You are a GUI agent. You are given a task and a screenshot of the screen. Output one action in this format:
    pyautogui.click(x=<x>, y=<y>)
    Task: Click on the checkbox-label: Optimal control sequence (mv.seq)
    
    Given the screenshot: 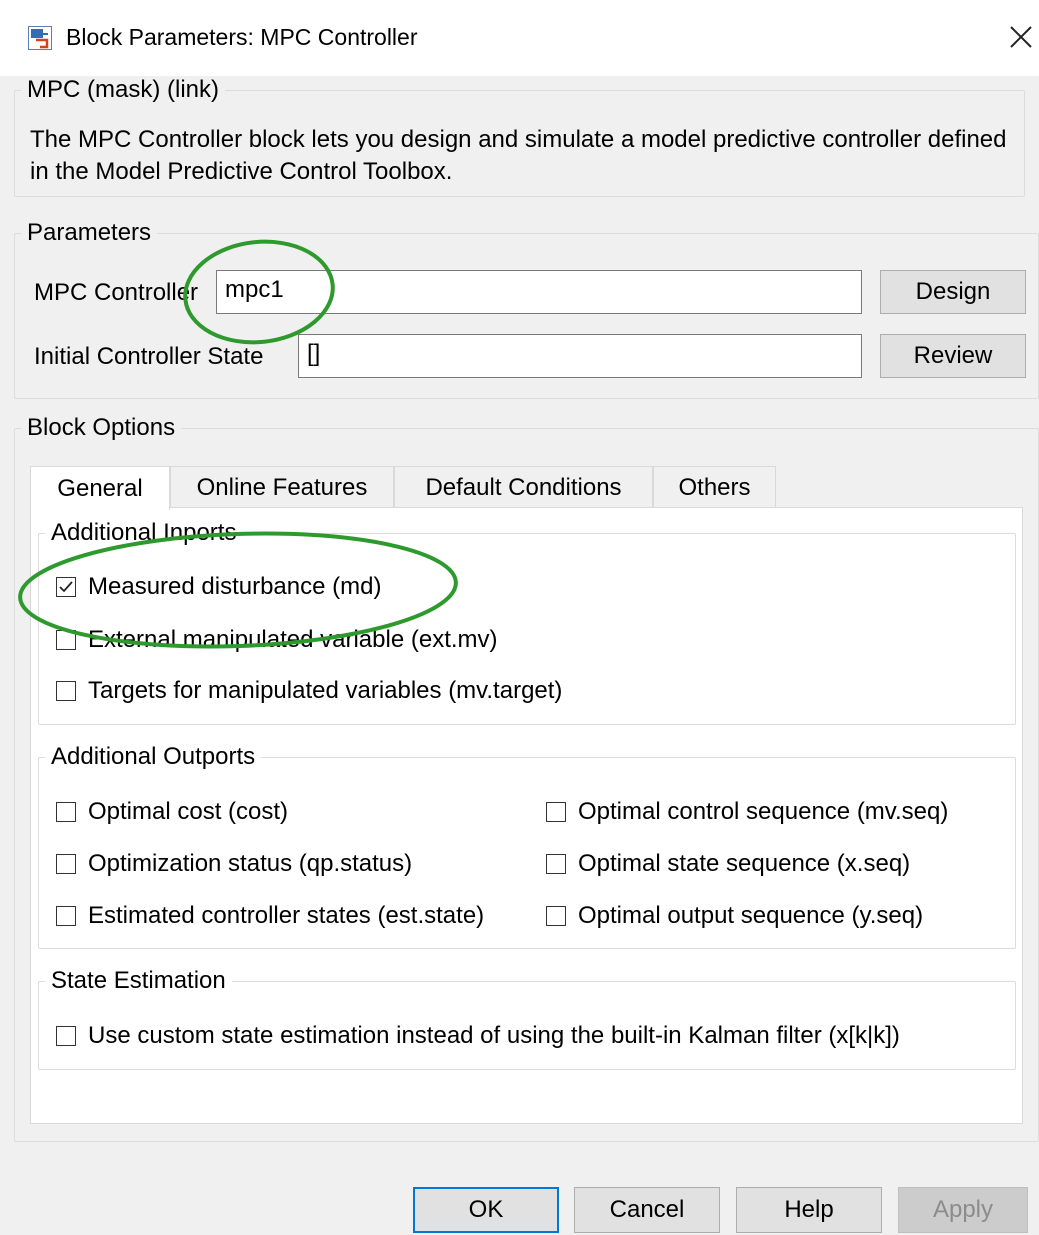 What is the action you would take?
    pyautogui.click(x=763, y=811)
    